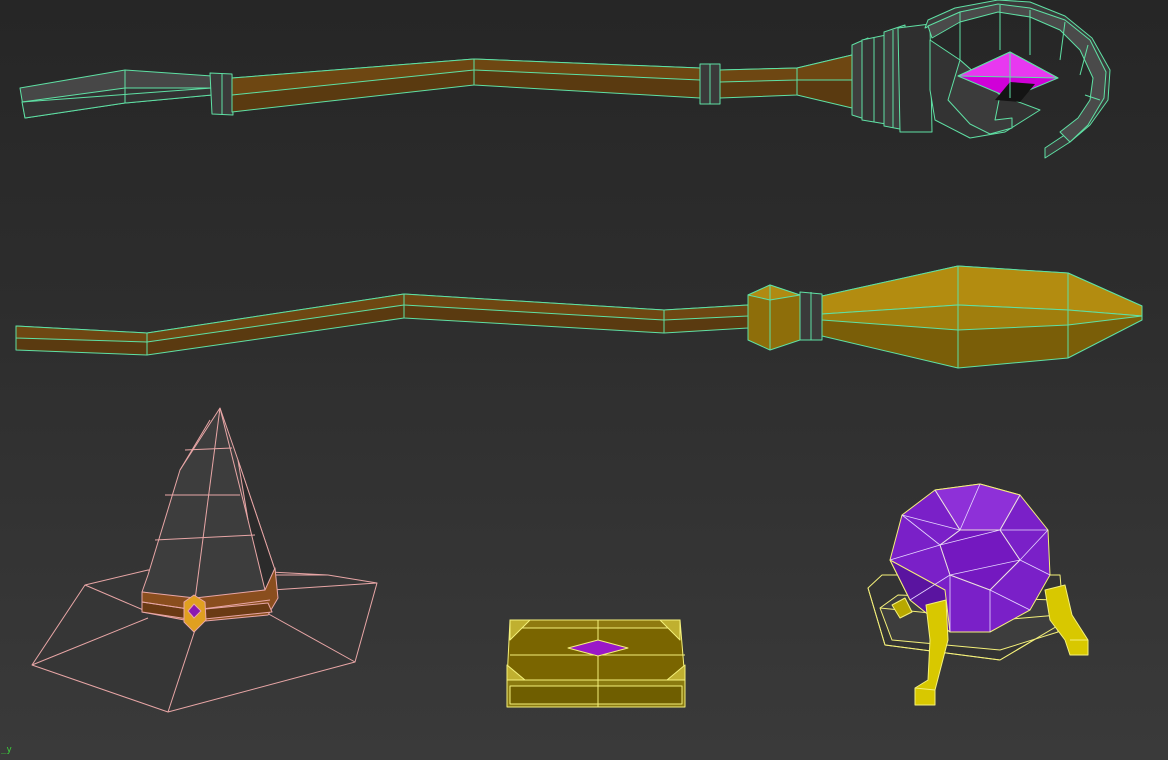 Image resolution: width=1168 pixels, height=760 pixels. I want to click on book-mesh, so click(596, 663).